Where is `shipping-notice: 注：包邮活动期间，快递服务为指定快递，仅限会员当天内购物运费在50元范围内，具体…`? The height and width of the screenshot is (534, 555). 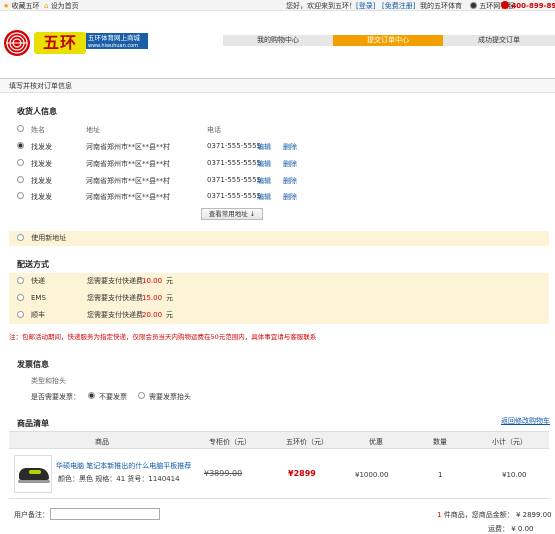 shipping-notice: 注：包邮活动期间，快递服务为指定快递，仅限会员当天内购物运费在50元范围内，具体… is located at coordinates (163, 337).